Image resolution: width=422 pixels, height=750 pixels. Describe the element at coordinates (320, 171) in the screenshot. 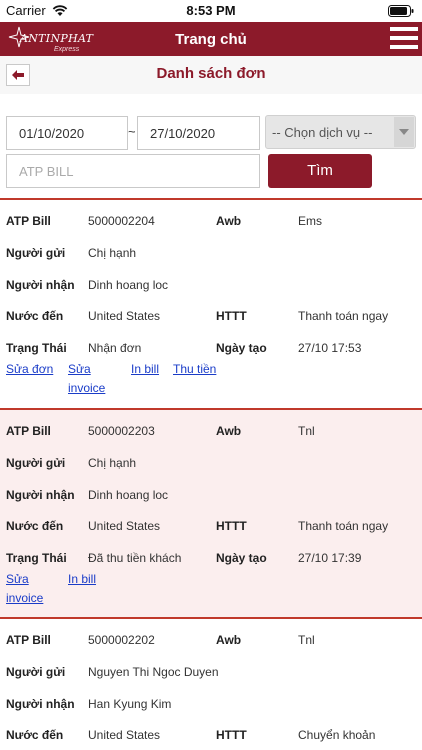

I see `search-button: Tìm` at that location.